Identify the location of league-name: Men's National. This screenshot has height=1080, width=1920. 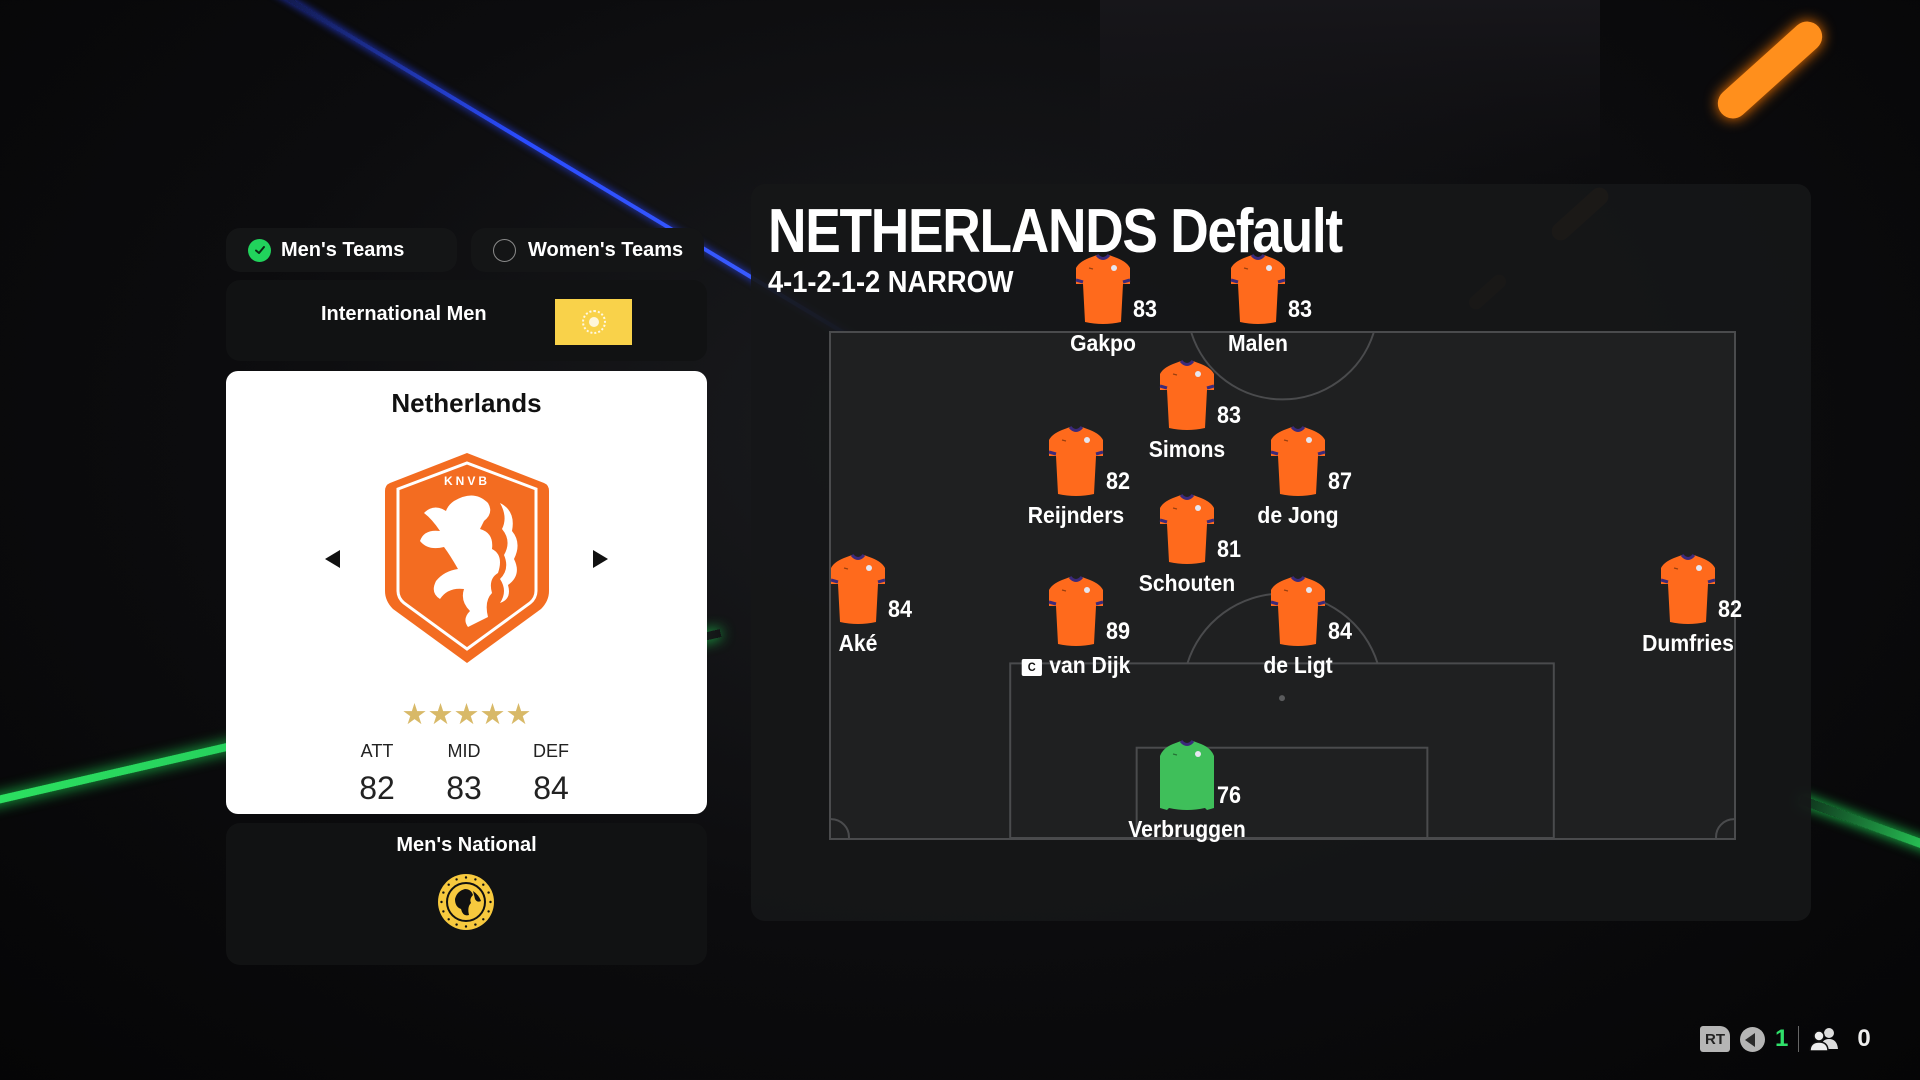
(466, 845).